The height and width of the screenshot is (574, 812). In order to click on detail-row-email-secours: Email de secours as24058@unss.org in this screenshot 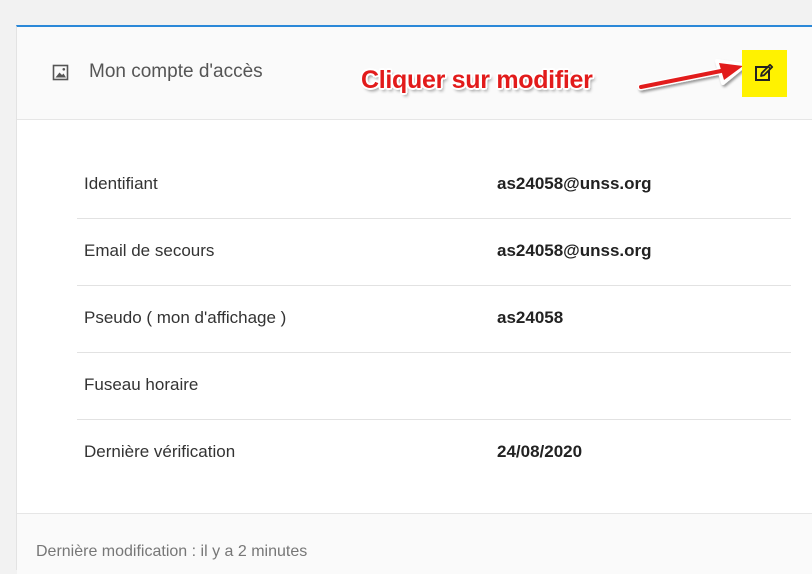, I will do `click(434, 252)`.